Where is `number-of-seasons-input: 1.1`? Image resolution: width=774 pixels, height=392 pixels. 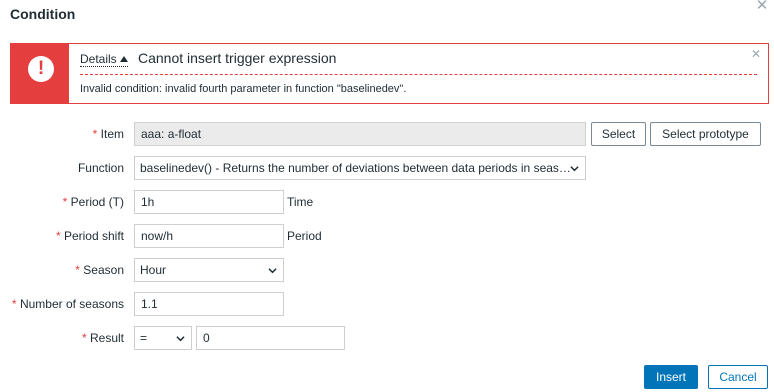 number-of-seasons-input: 1.1 is located at coordinates (209, 304).